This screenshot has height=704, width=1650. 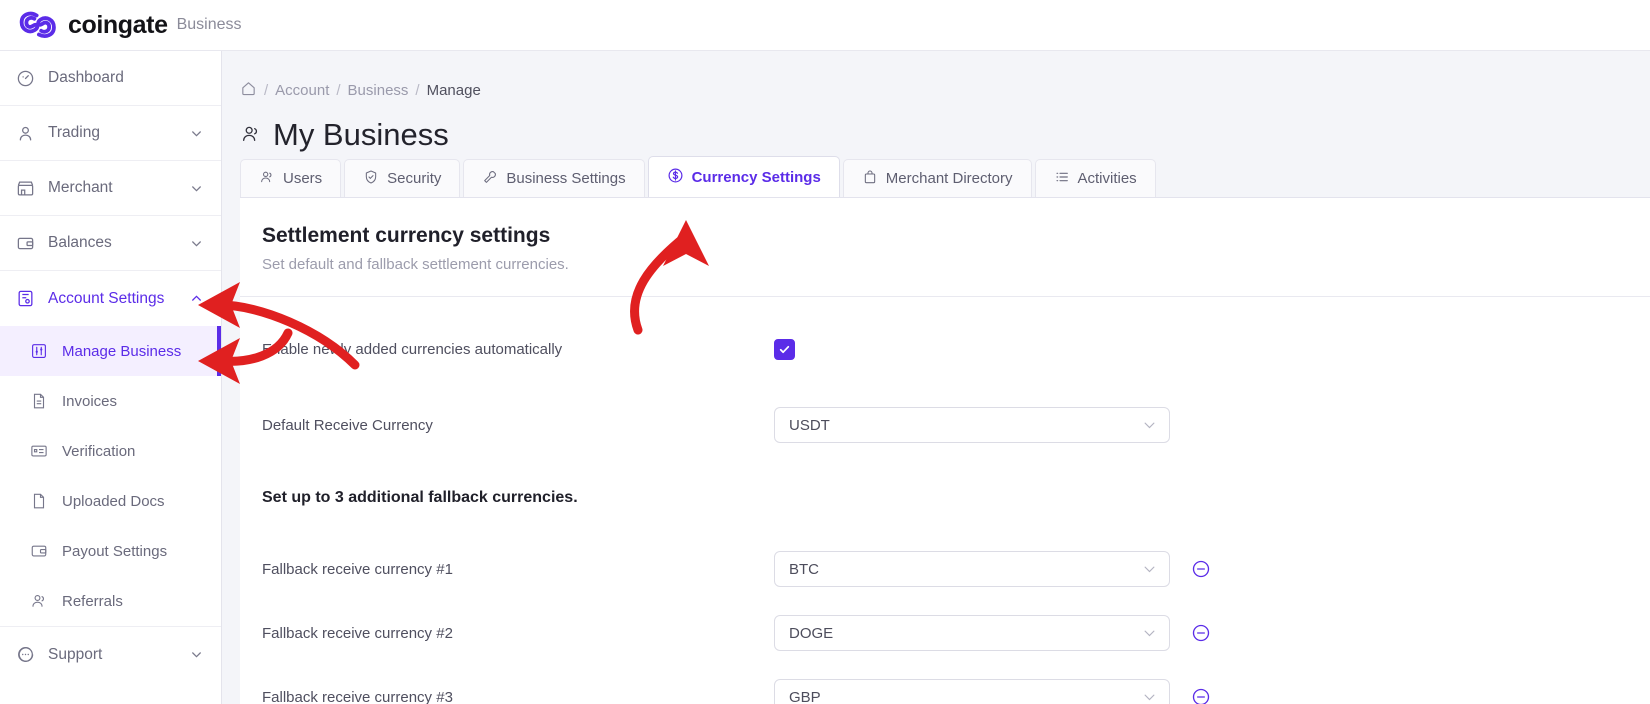 I want to click on gauge-icon, so click(x=25, y=78).